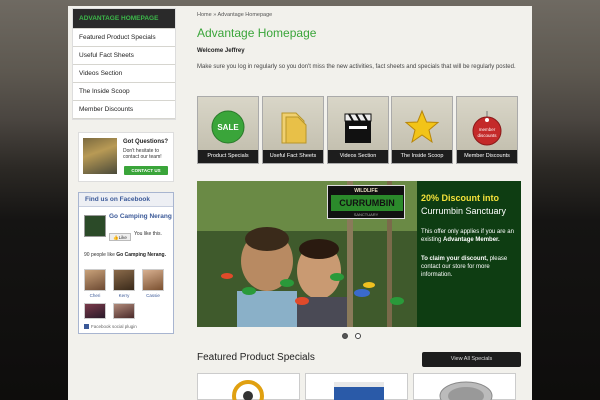 This screenshot has height=400, width=600. I want to click on folder-icon, so click(294, 128).